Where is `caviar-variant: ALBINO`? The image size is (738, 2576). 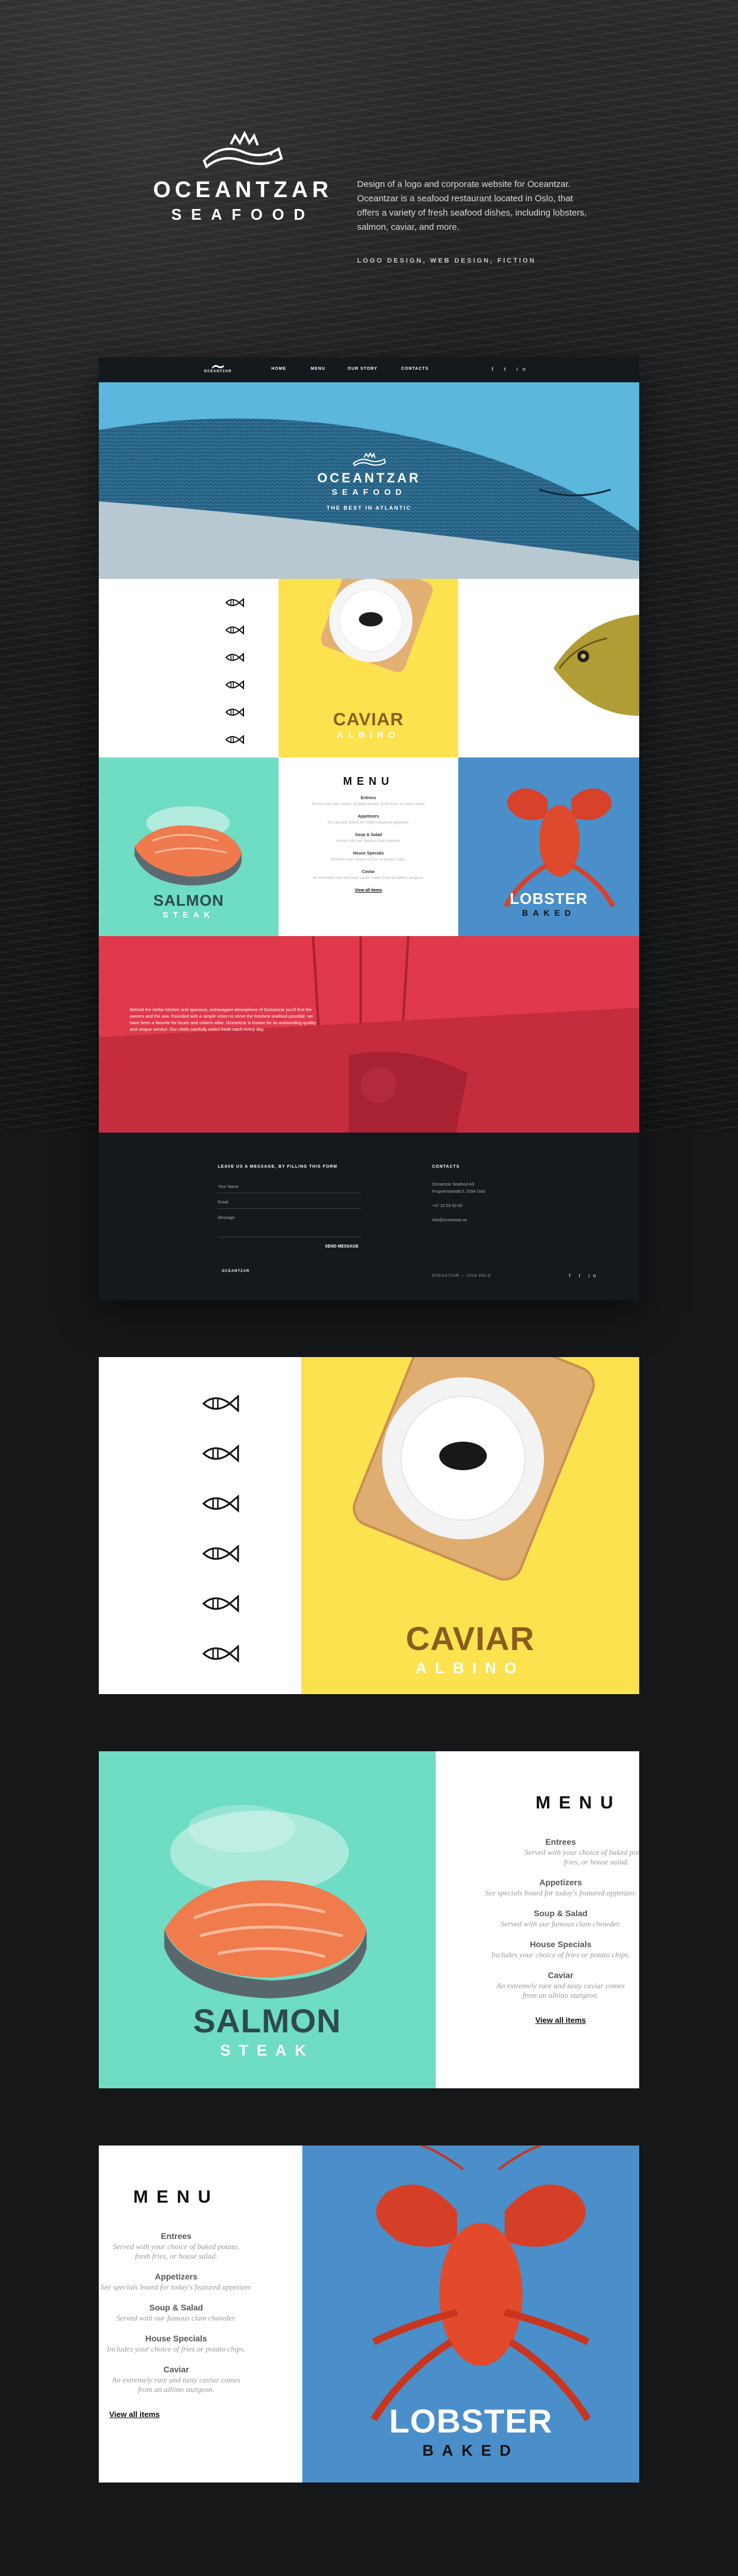 caviar-variant: ALBINO is located at coordinates (369, 735).